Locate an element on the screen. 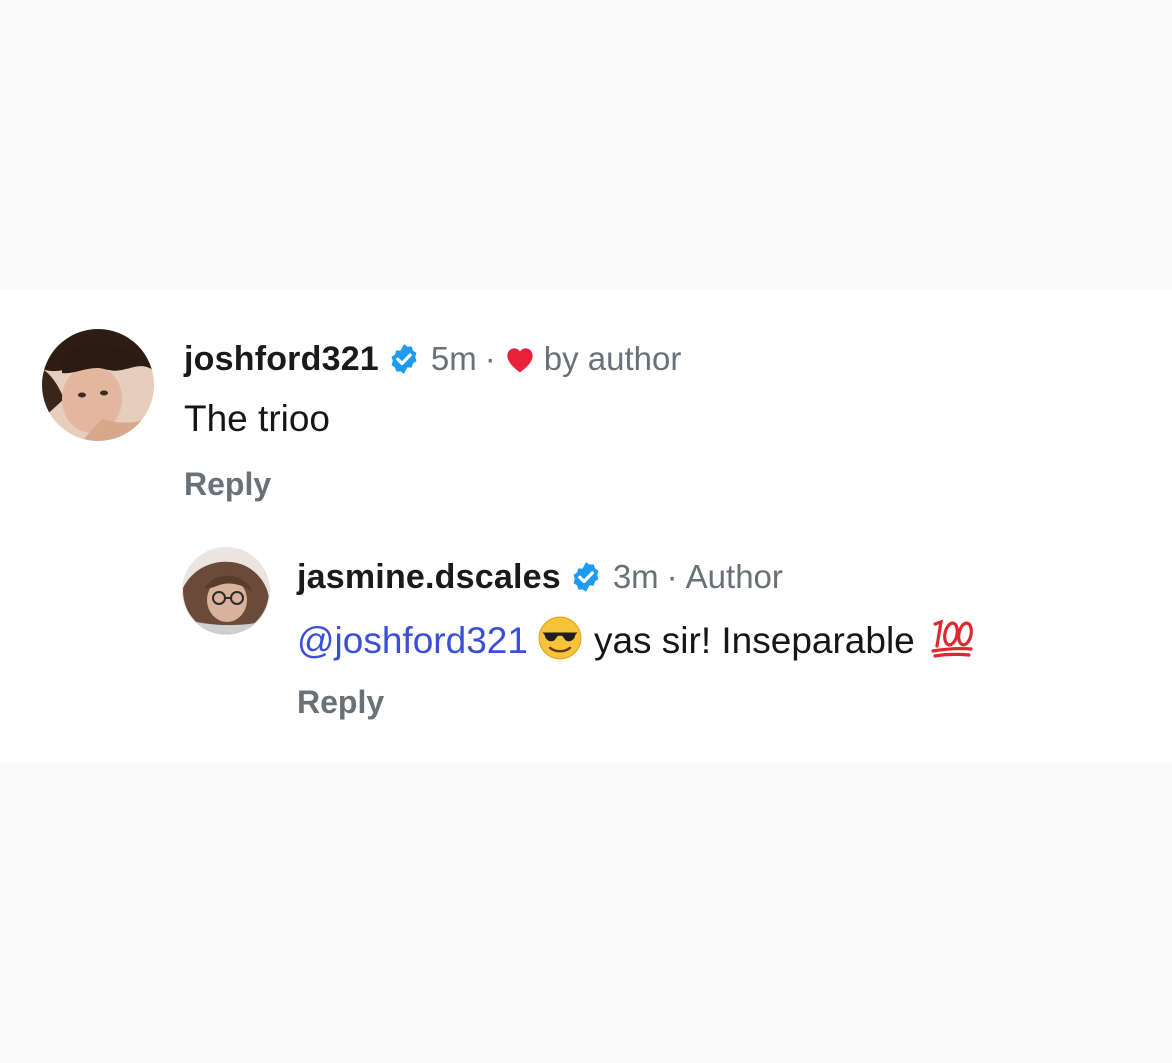 Image resolution: width=1172 pixels, height=1063 pixels. hundred-points-emoji is located at coordinates (952, 642).